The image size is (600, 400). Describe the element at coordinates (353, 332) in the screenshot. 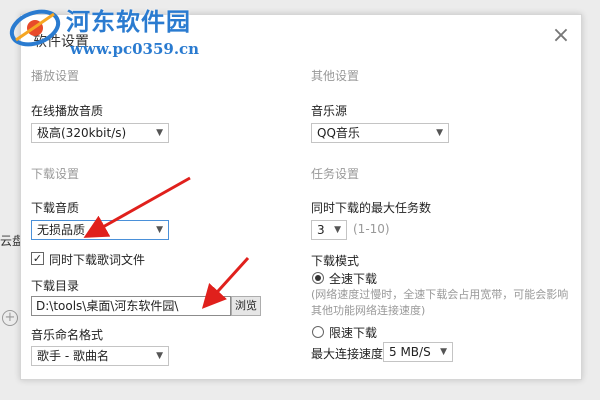

I see `limited-speed-label: 限速下载` at that location.